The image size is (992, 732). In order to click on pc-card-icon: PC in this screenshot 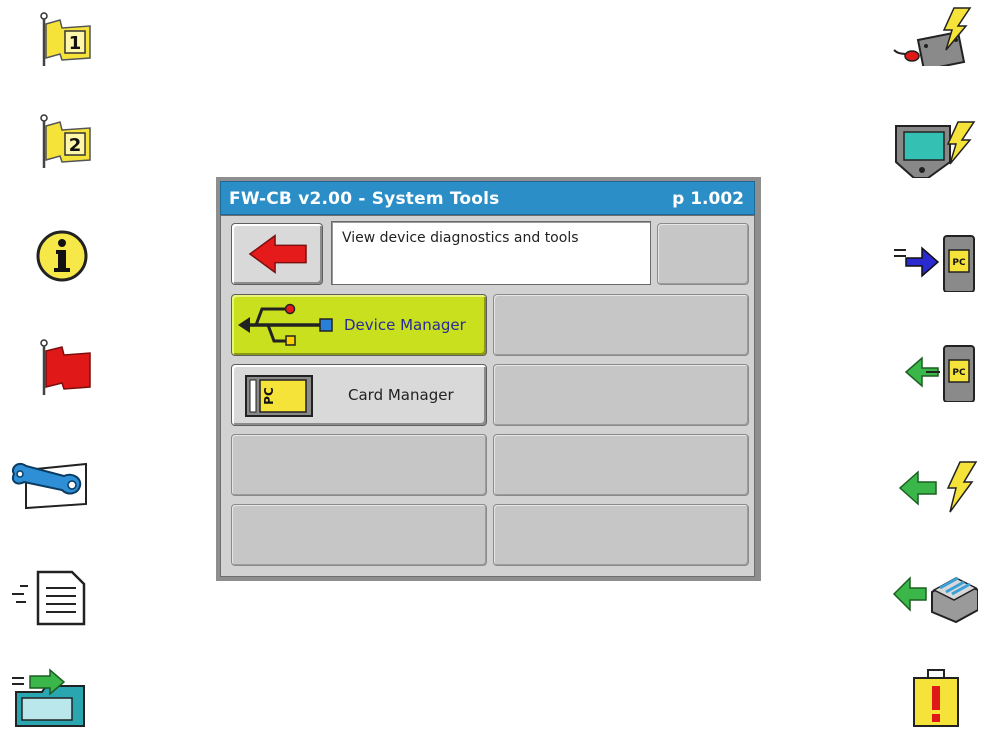, I will do `click(279, 396)`.